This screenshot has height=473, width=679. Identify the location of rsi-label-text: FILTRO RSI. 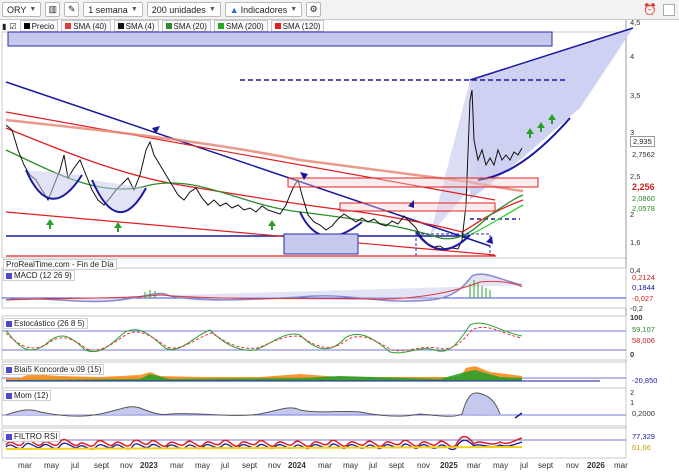
(36, 436).